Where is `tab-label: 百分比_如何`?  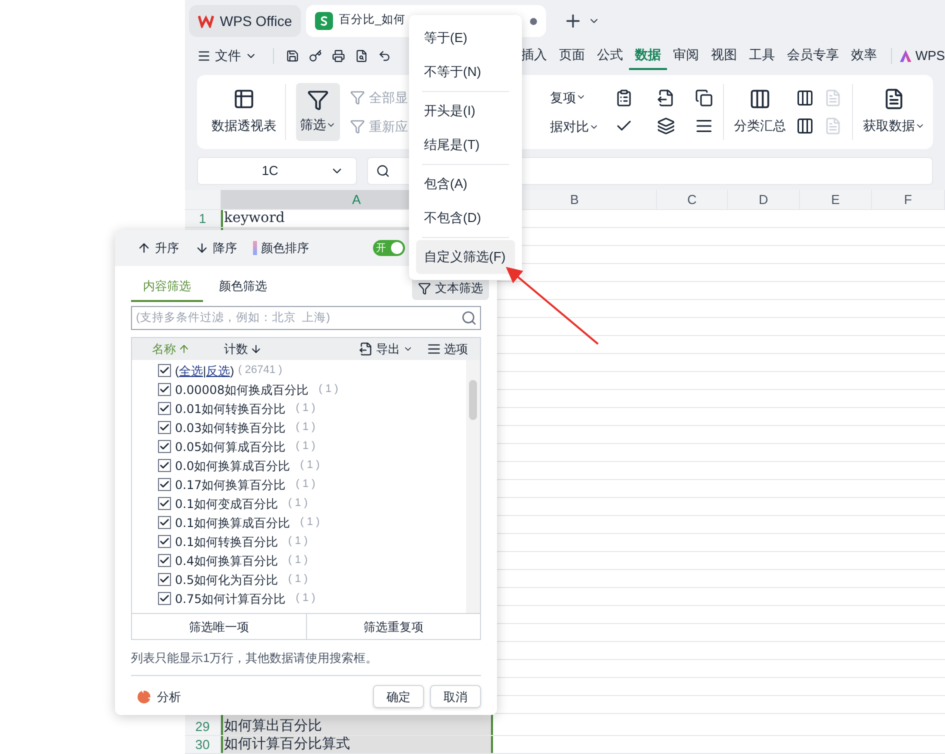
tab-label: 百分比_如何 is located at coordinates (372, 20).